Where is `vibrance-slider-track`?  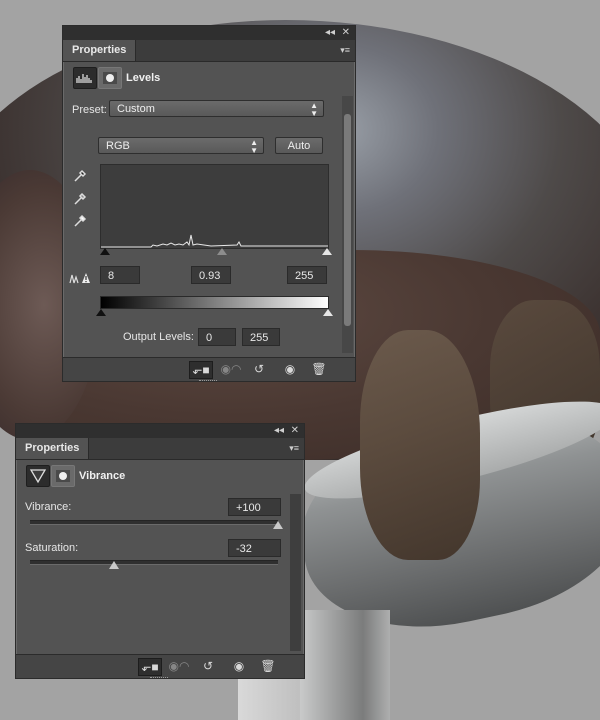 vibrance-slider-track is located at coordinates (154, 522).